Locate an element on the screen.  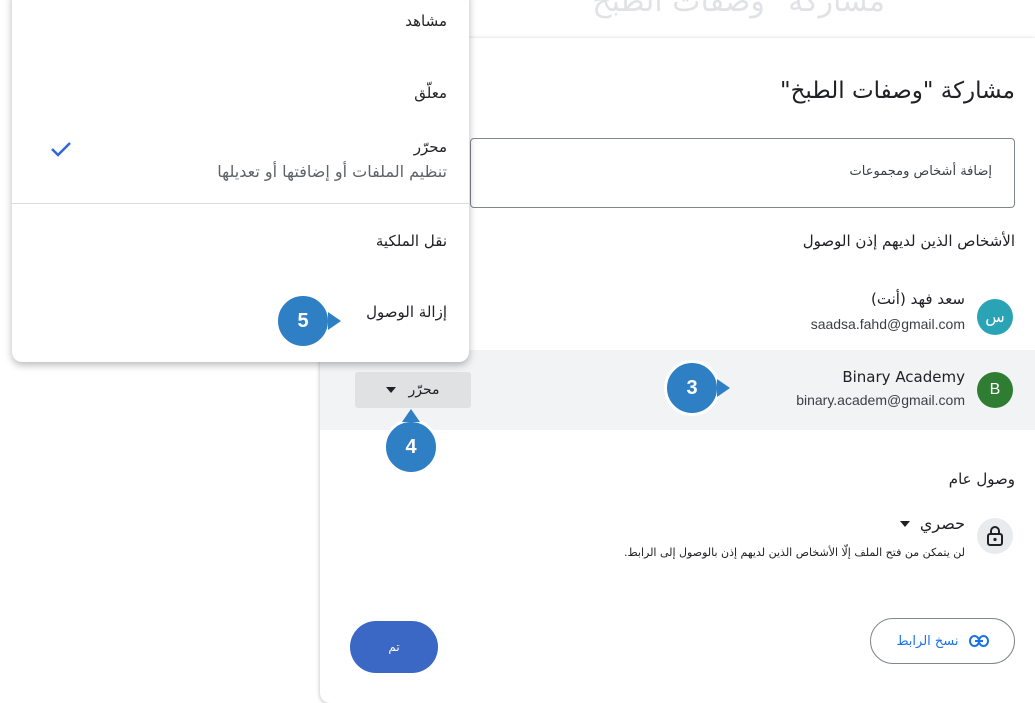
general-access-label: وصول عام is located at coordinates (981, 479).